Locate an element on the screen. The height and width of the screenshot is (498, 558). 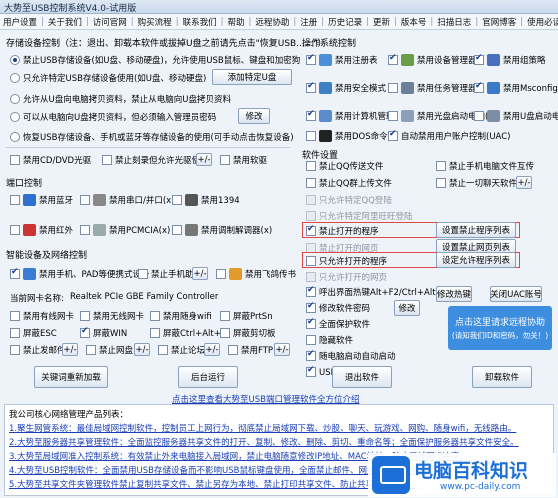
block-clipboard: 屏蔽剪切板 is located at coordinates (248, 333).